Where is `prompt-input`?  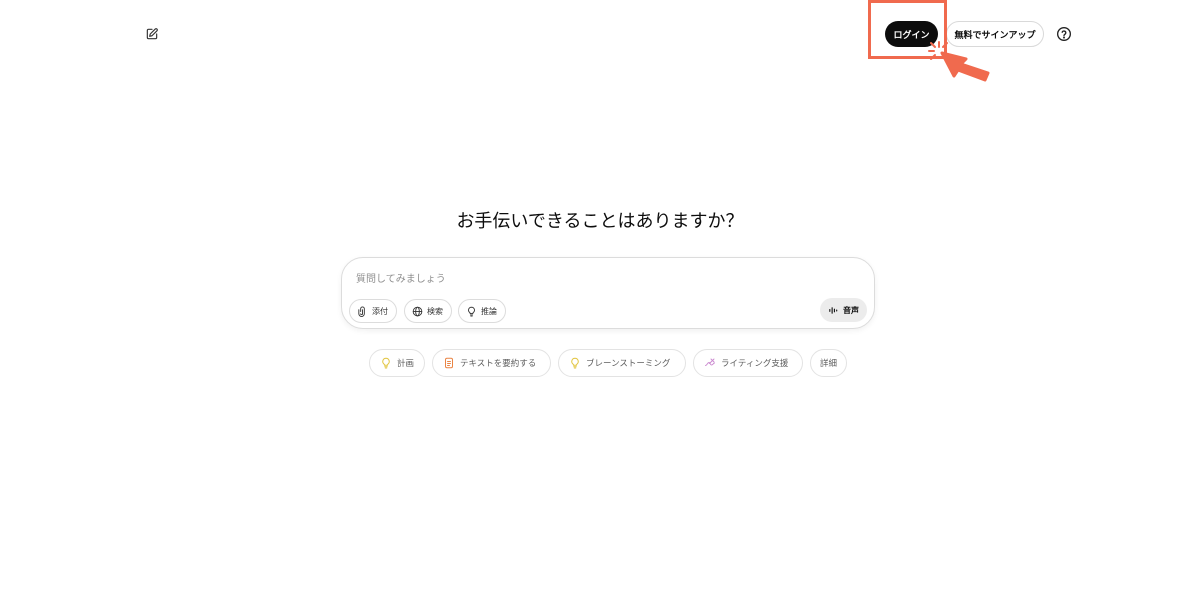
prompt-input is located at coordinates (606, 279).